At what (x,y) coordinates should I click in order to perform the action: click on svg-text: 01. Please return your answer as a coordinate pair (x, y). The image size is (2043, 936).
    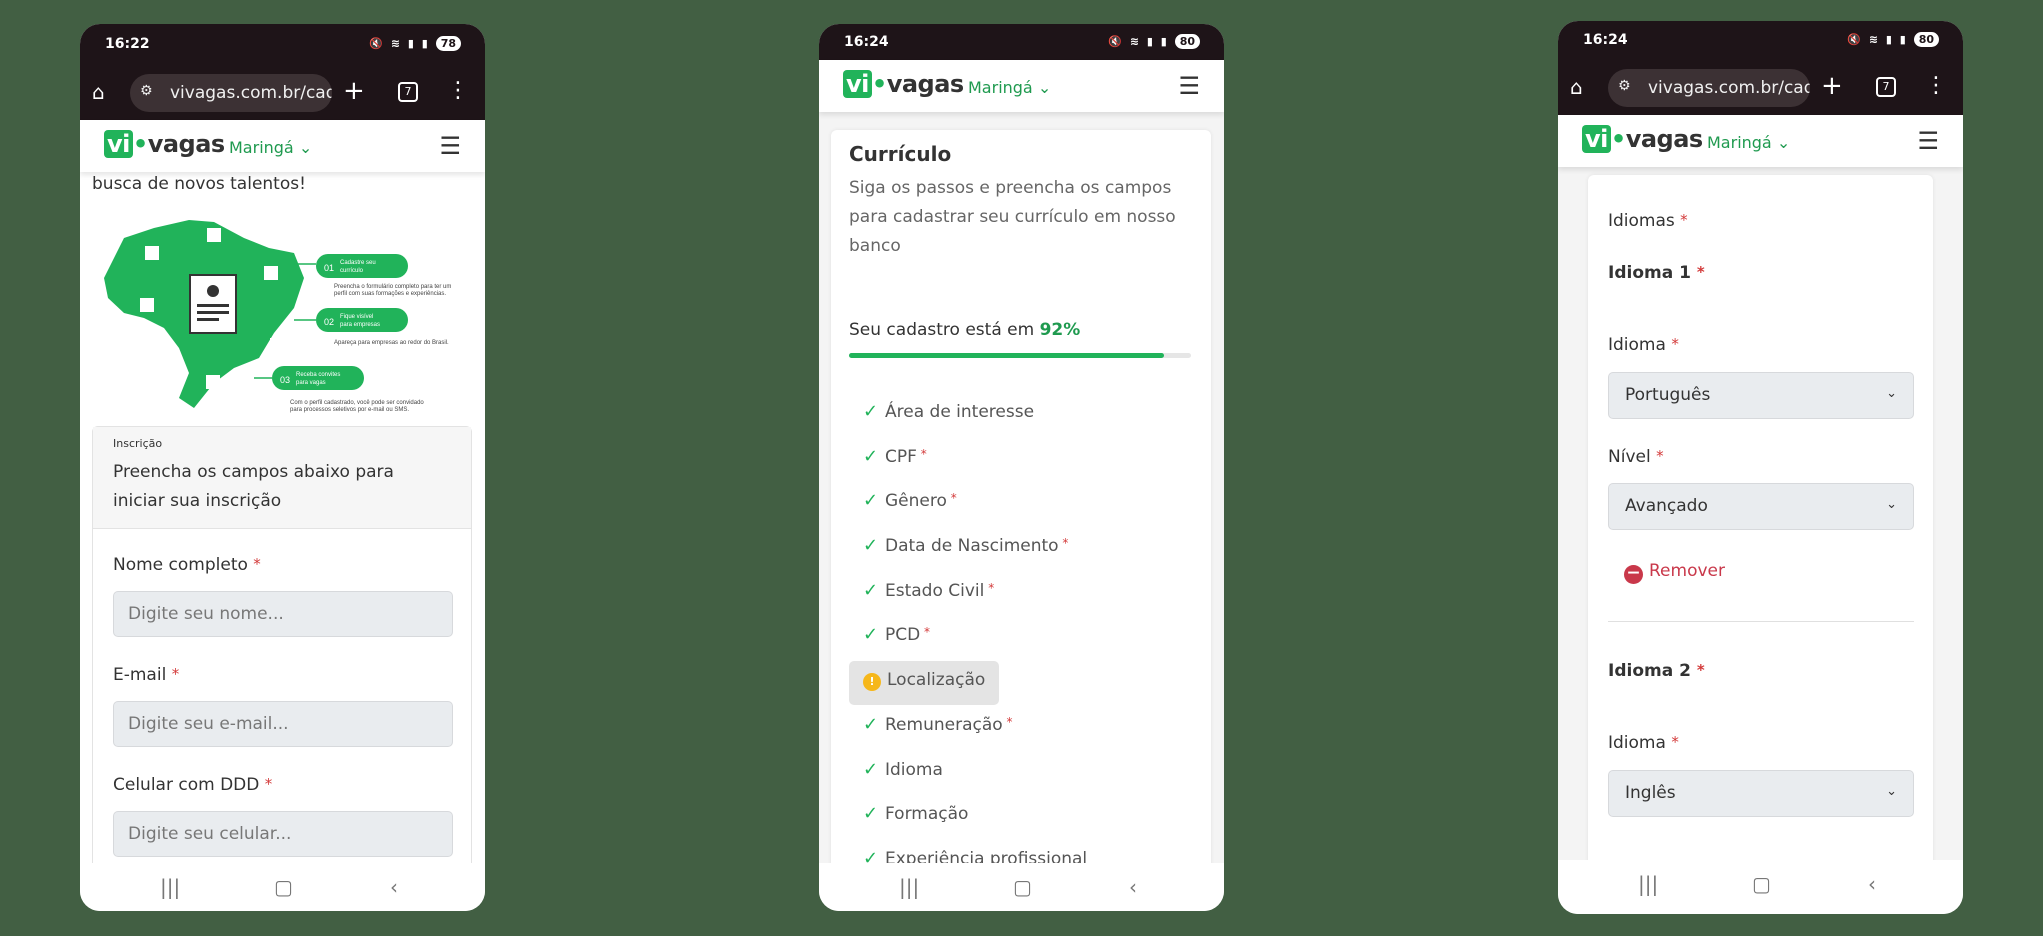
    Looking at the image, I should click on (329, 268).